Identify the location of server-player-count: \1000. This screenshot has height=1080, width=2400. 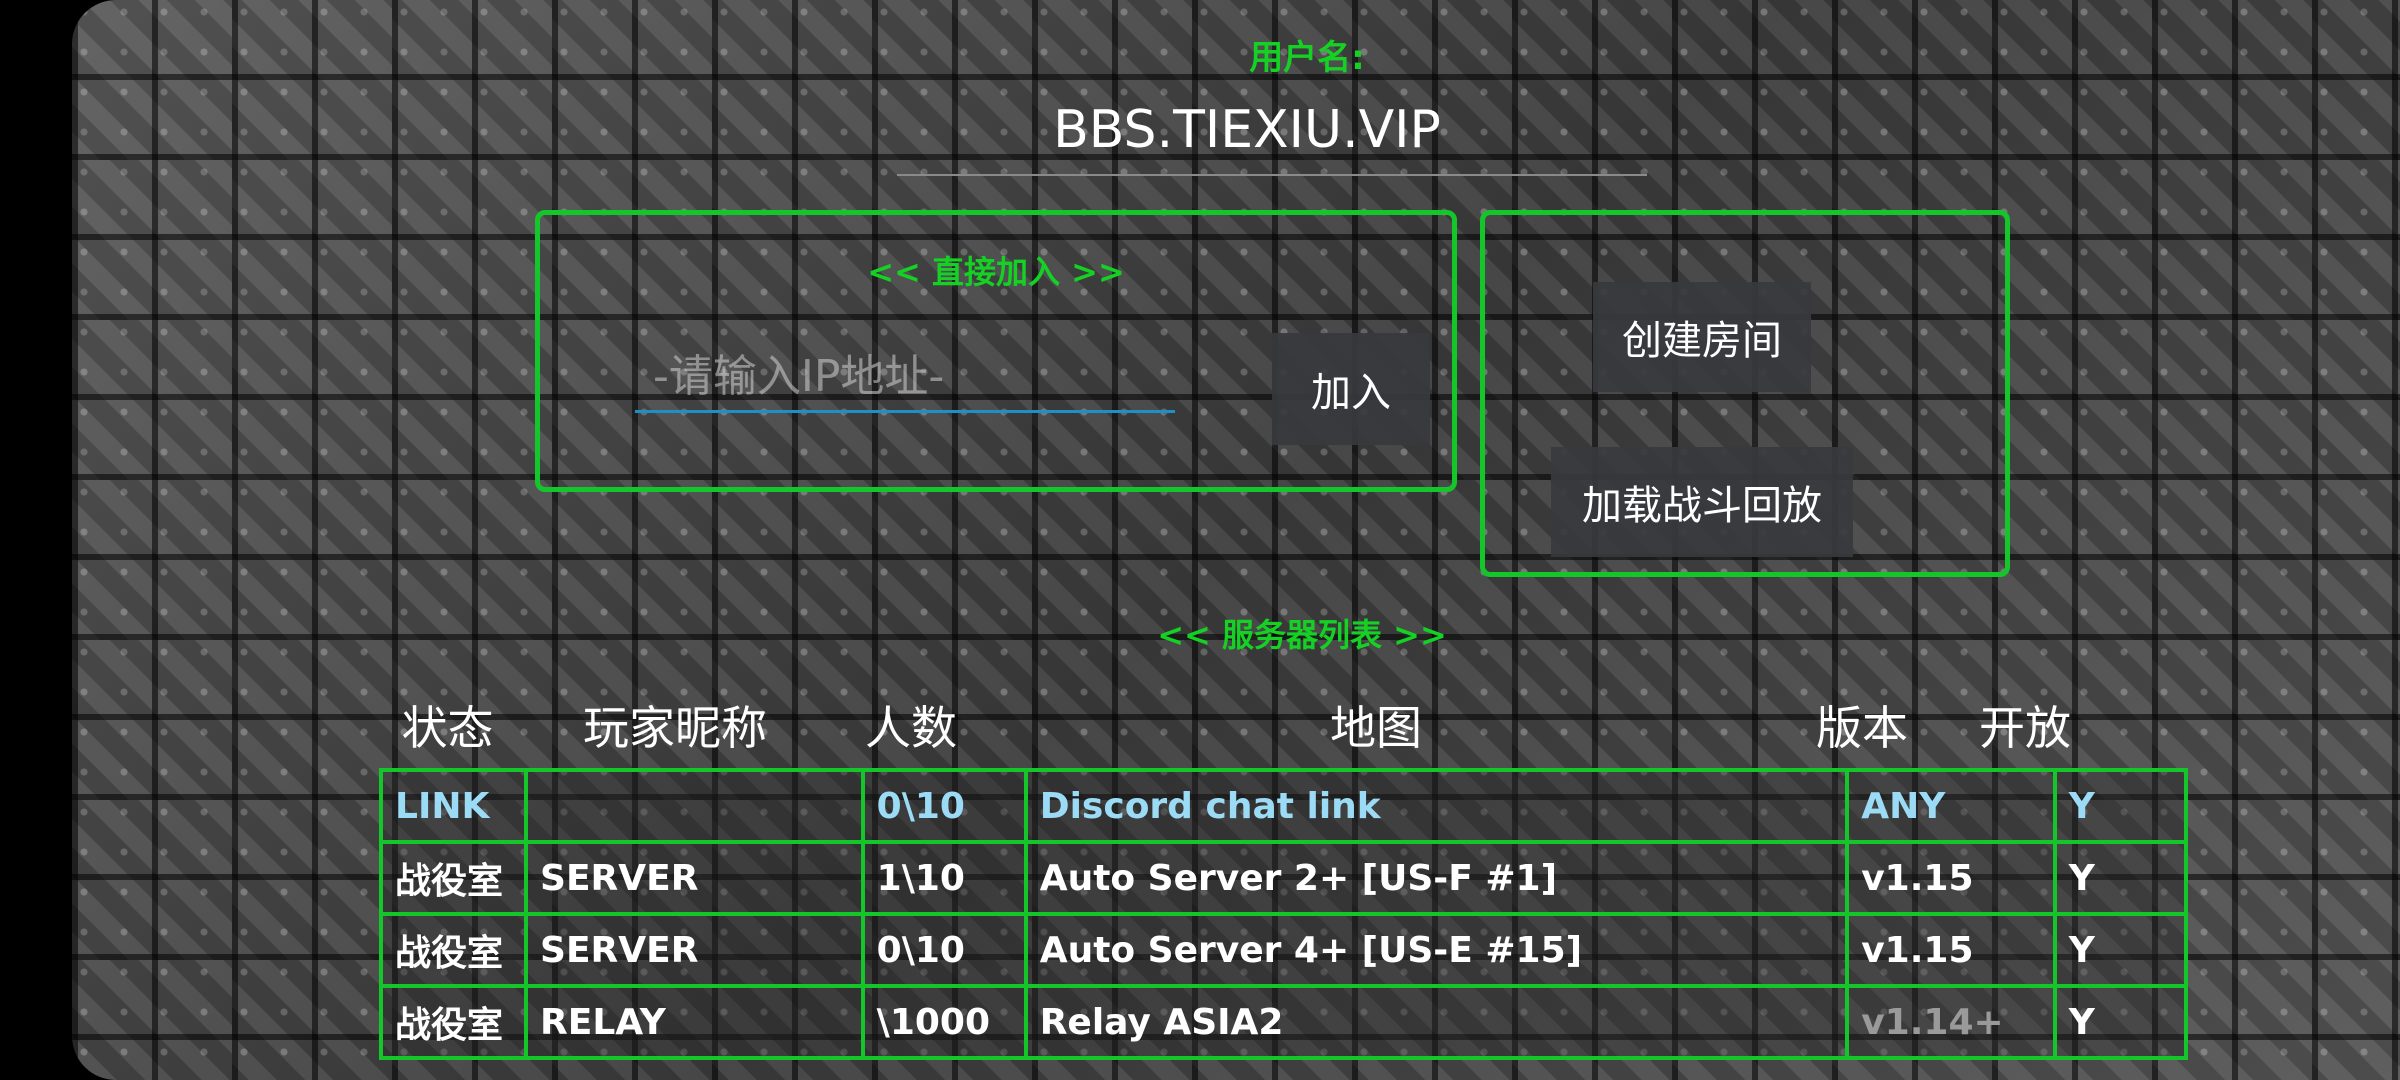
(944, 1022).